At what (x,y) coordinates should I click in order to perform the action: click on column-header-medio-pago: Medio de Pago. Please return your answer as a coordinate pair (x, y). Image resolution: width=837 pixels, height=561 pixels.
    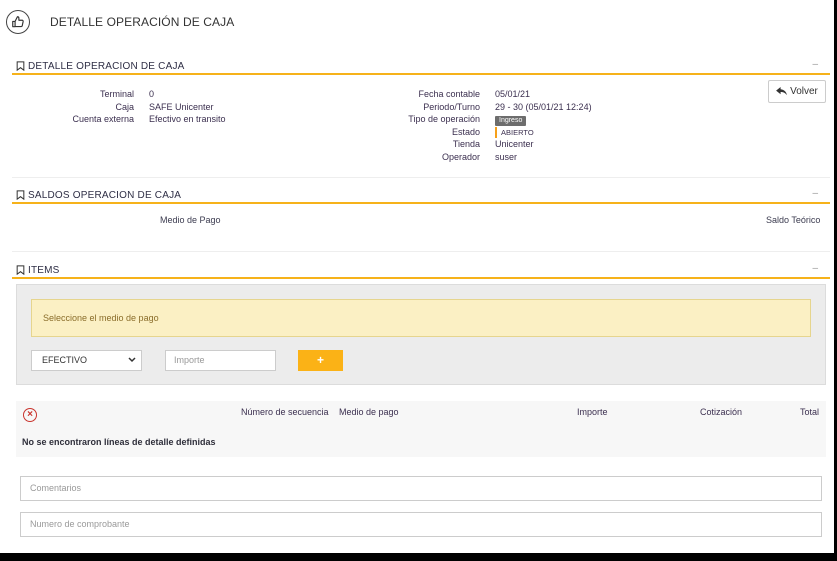
    Looking at the image, I should click on (190, 220).